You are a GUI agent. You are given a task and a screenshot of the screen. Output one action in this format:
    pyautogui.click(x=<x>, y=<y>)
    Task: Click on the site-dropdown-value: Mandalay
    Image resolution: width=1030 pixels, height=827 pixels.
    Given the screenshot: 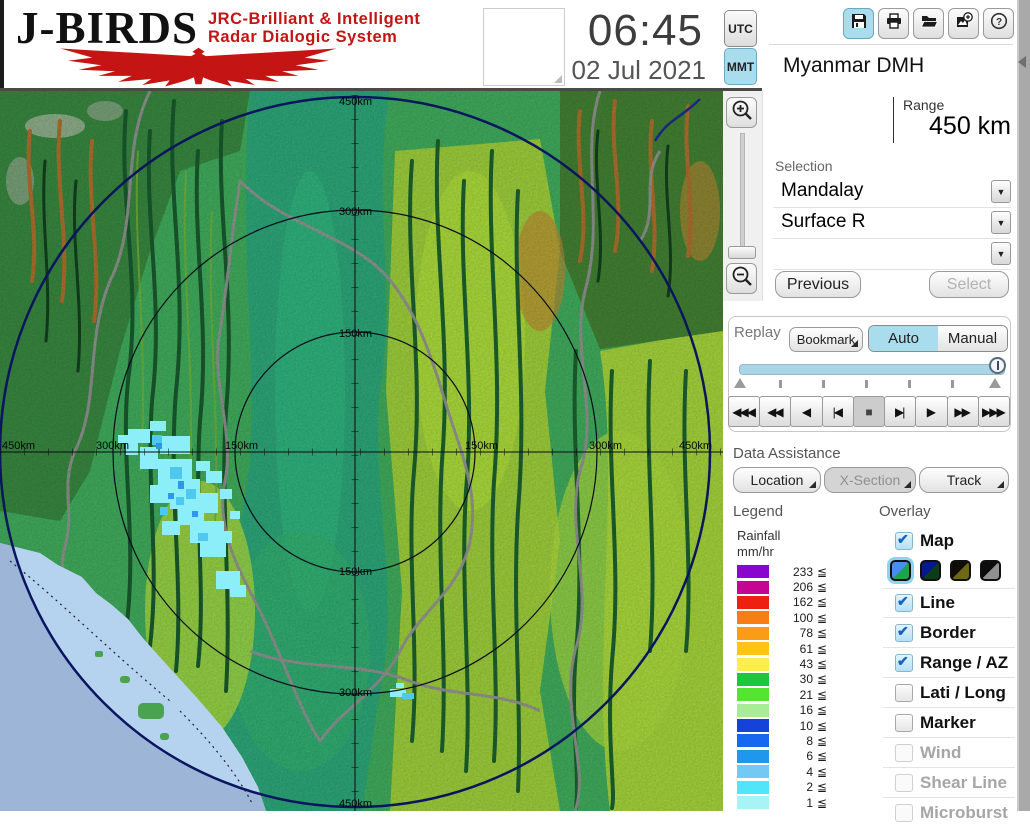 What is the action you would take?
    pyautogui.click(x=822, y=190)
    